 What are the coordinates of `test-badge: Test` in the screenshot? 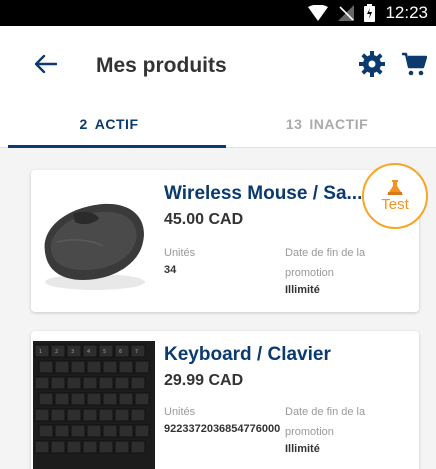 It's located at (395, 196).